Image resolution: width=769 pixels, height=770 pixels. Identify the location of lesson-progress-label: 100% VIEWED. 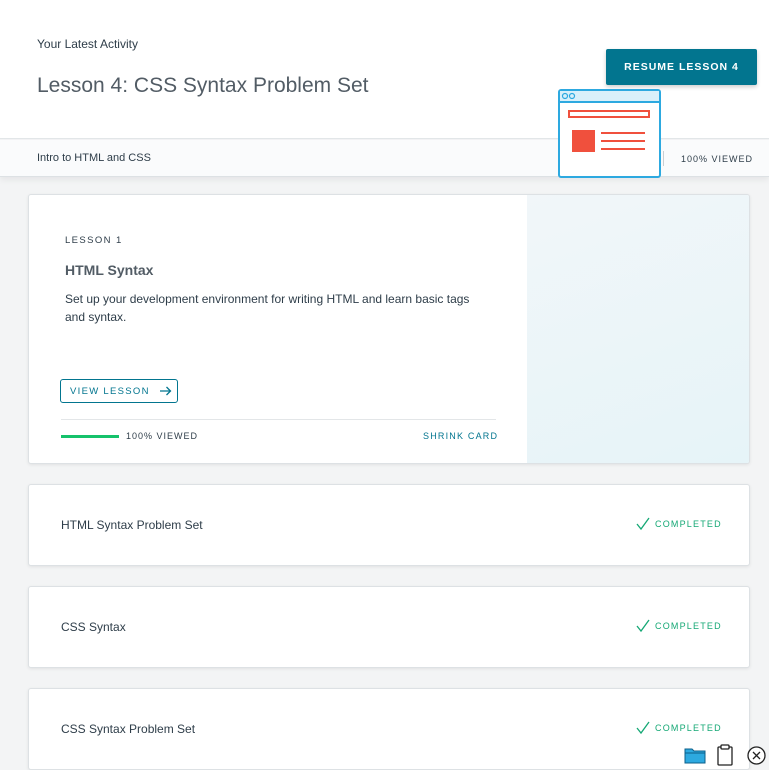
(162, 436).